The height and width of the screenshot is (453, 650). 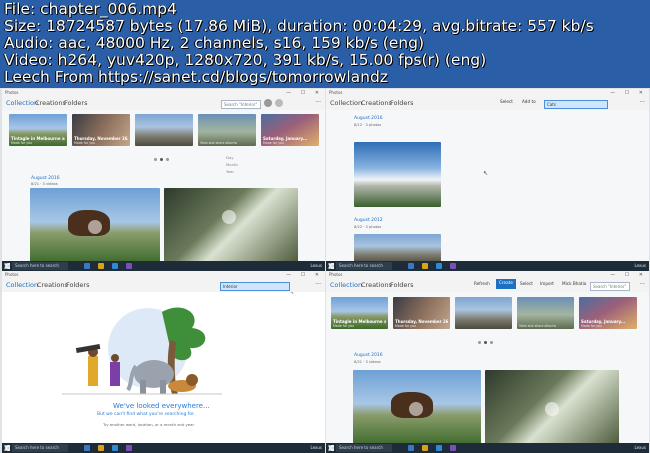 What do you see at coordinates (547, 284) in the screenshot?
I see `import-button: Import` at bounding box center [547, 284].